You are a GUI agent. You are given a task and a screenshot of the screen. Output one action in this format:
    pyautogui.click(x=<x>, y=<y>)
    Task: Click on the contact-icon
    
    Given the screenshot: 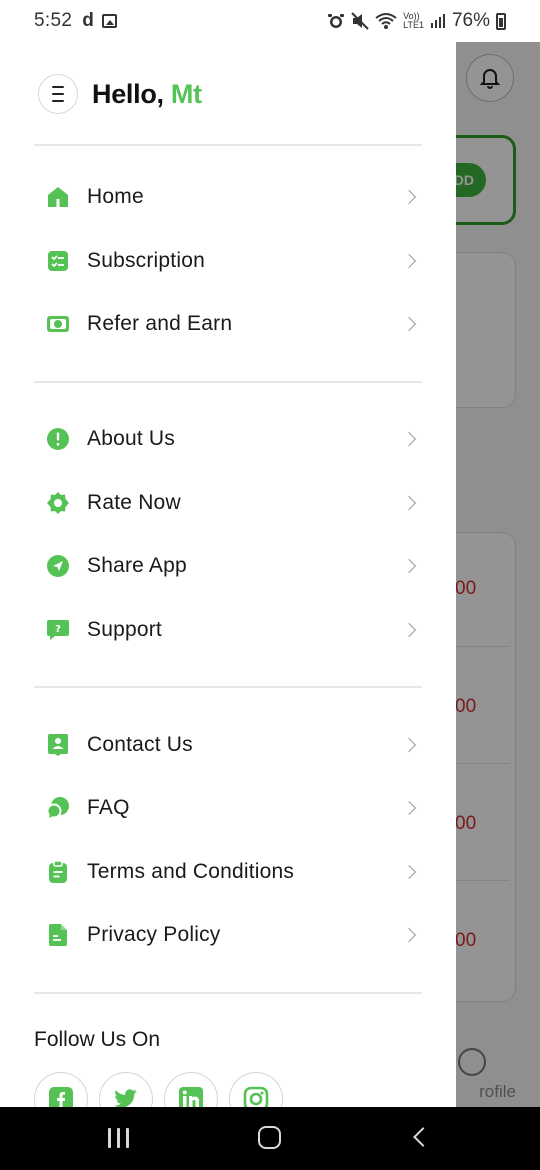 What is the action you would take?
    pyautogui.click(x=58, y=745)
    